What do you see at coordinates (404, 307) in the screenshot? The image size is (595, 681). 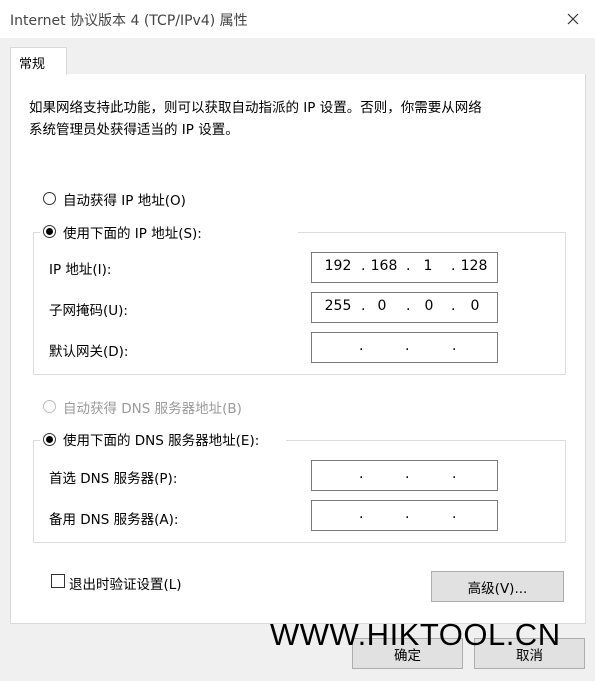 I see `subnet-mask-field: 255 . 0 . 0 . 0` at bounding box center [404, 307].